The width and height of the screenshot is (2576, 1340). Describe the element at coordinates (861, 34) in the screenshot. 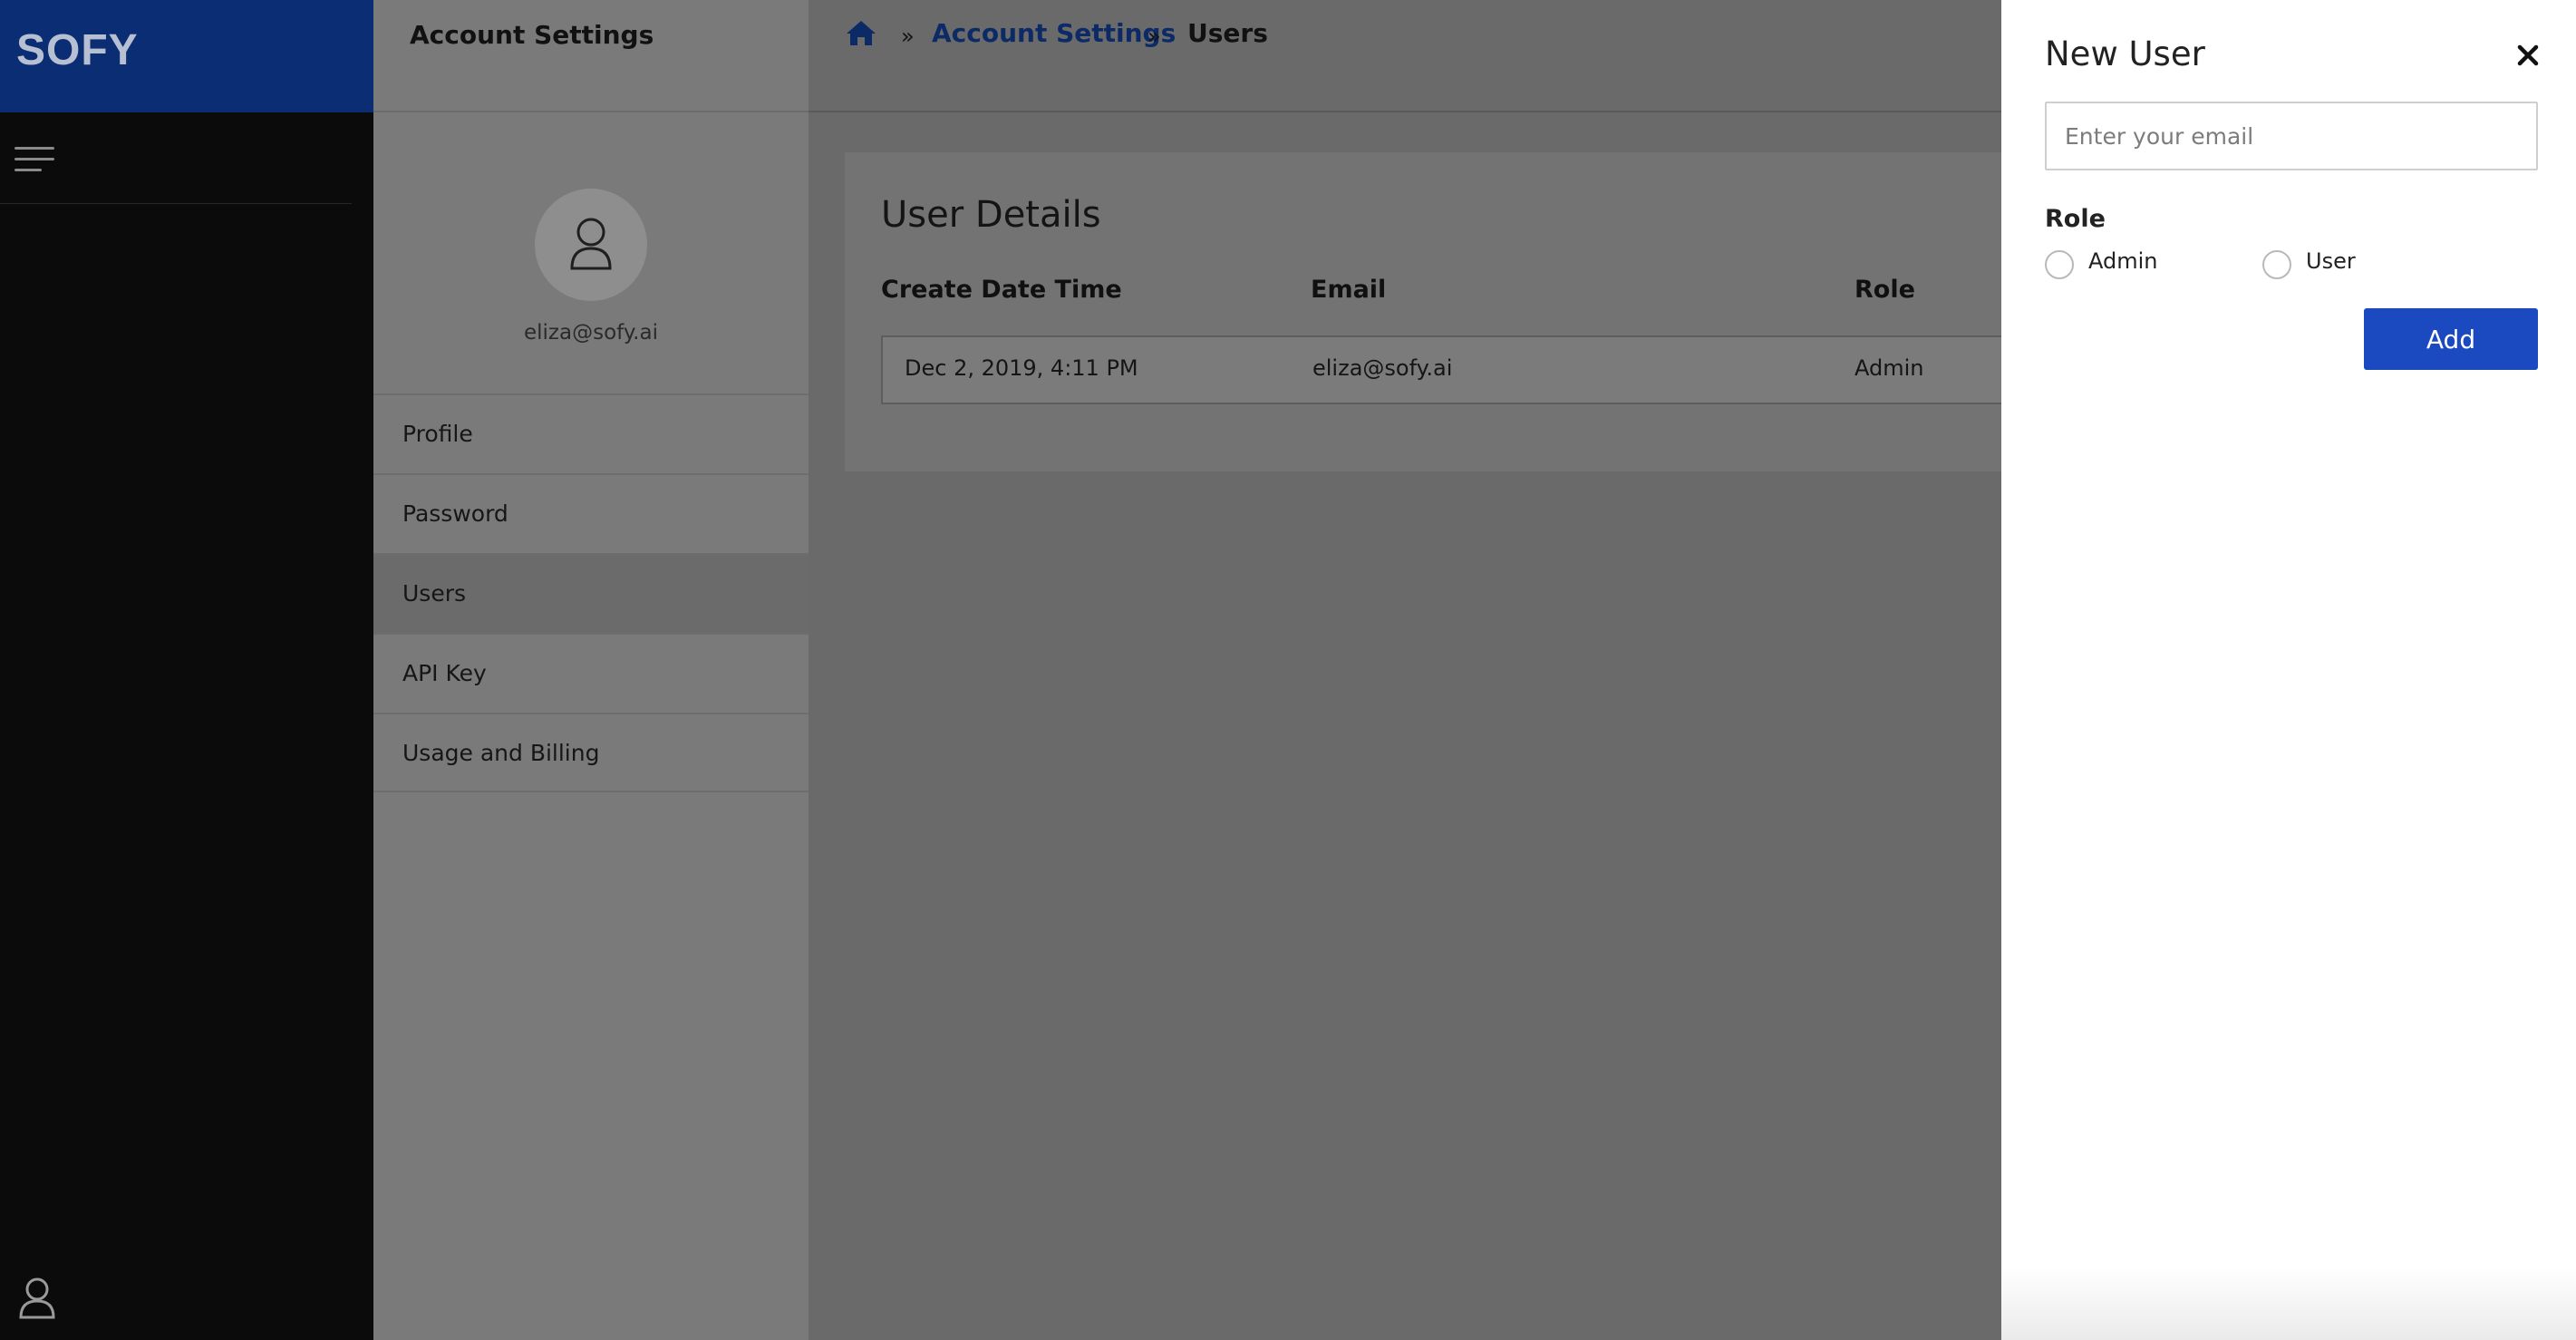

I see `home-icon` at that location.